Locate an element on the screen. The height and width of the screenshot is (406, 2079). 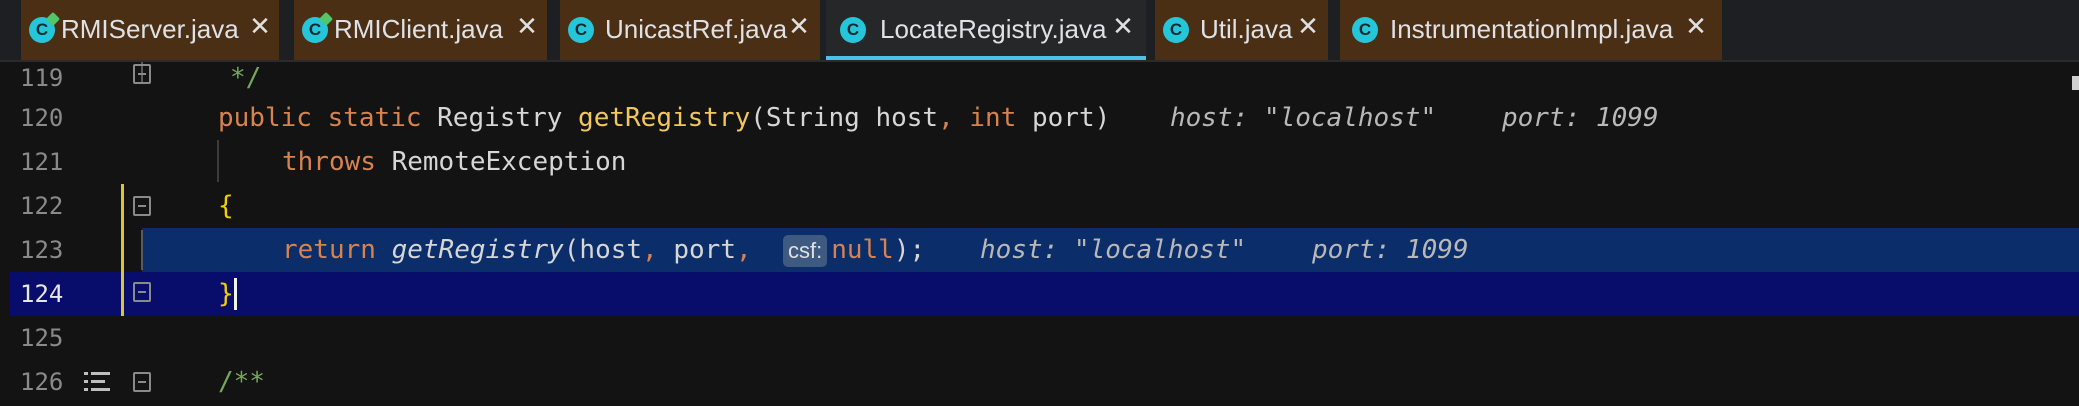
tab-label: UnicastRef.java is located at coordinates (696, 29).